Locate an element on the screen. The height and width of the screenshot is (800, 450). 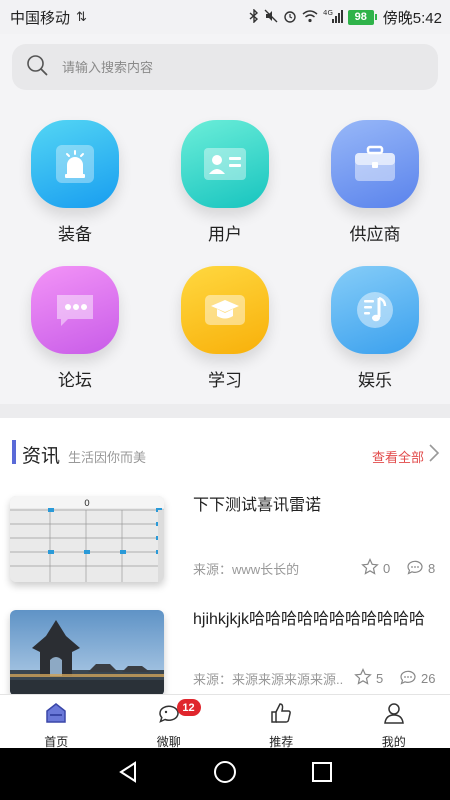
bluetooth-icon is located at coordinates (254, 16).